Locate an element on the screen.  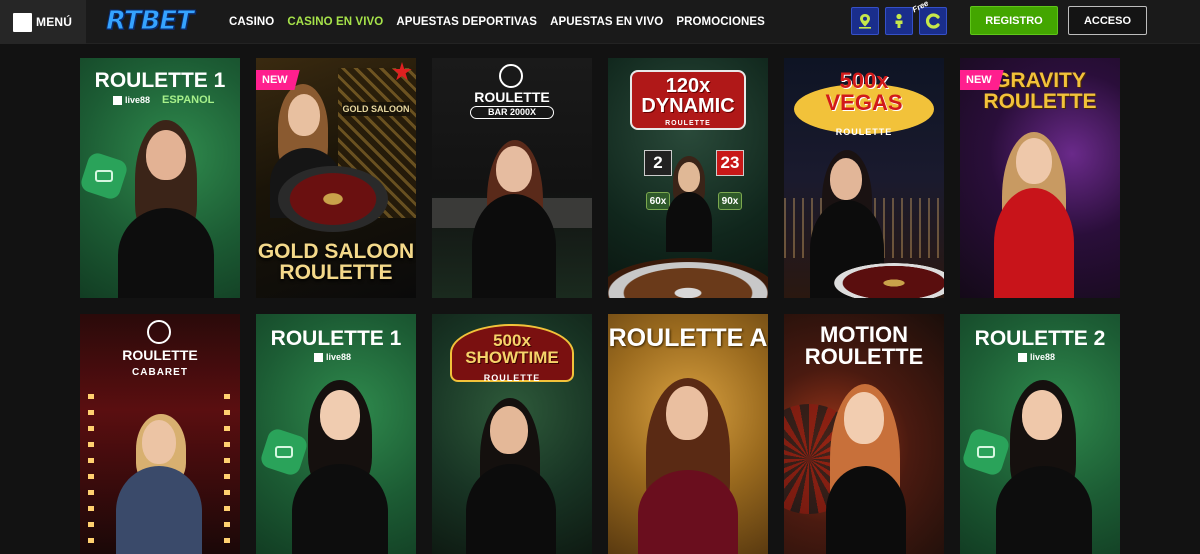
game-subtitle: CABARET is located at coordinates (160, 372).